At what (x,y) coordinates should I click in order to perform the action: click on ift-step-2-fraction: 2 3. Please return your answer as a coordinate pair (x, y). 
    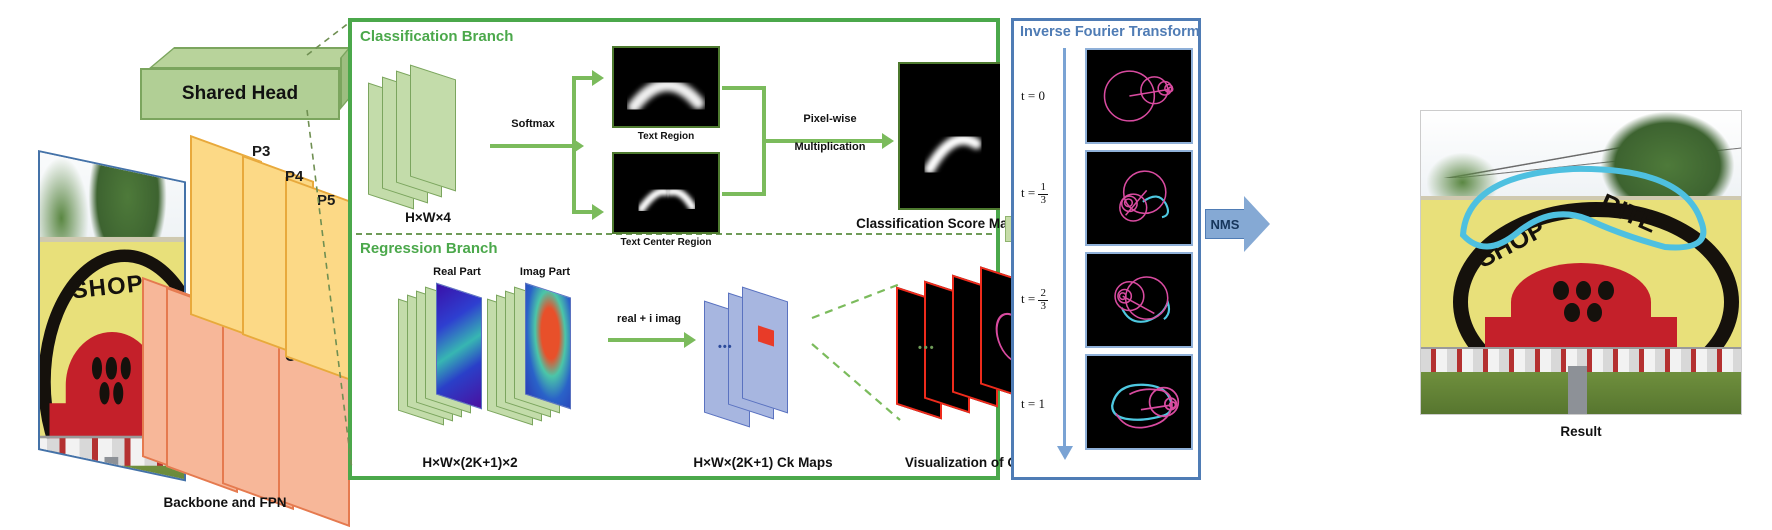
    Looking at the image, I should click on (1043, 299).